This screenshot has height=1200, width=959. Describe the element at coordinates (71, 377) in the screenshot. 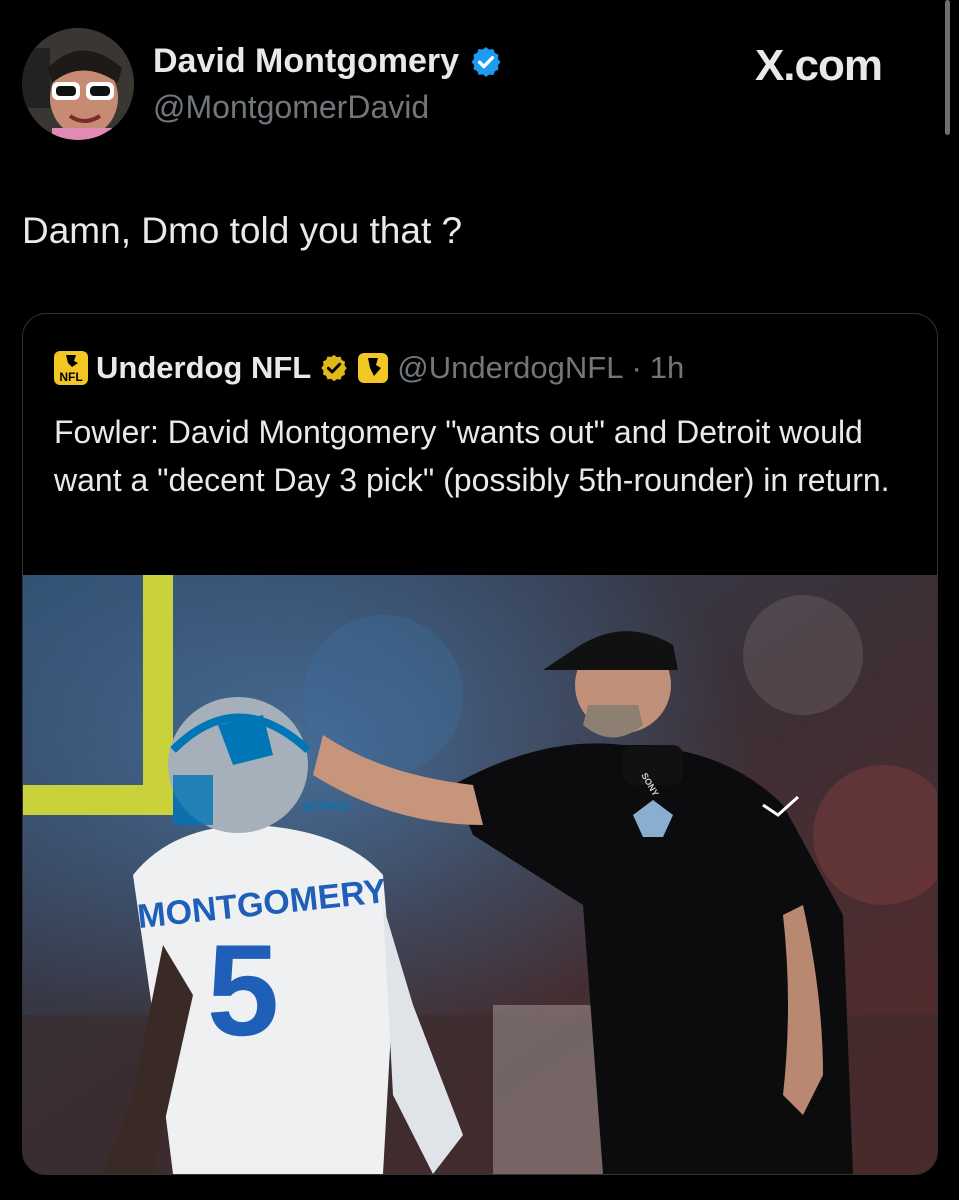

I see `logo-text: NFL` at that location.